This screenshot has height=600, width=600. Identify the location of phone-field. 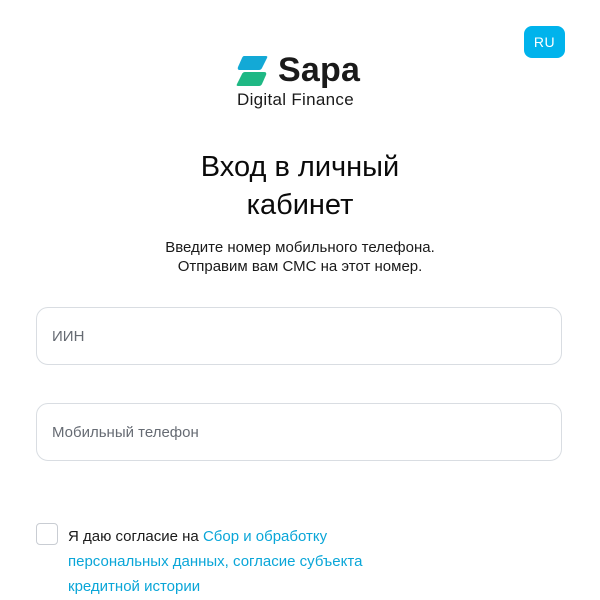
(299, 432).